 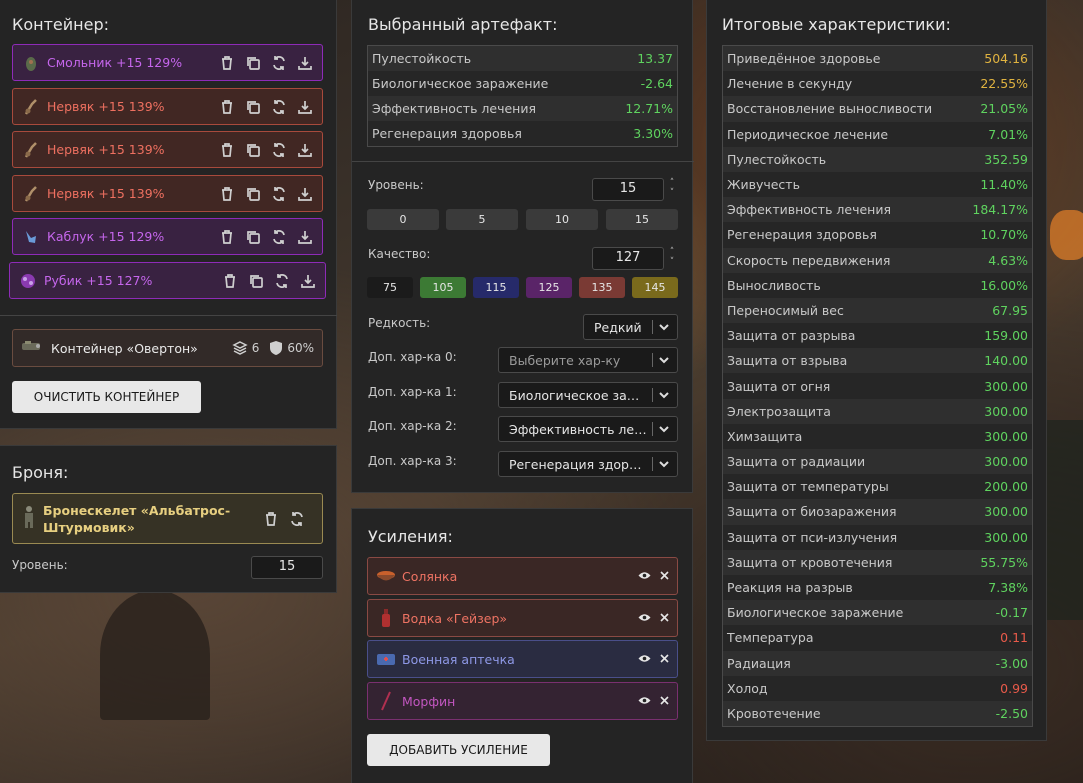 What do you see at coordinates (642, 219) in the screenshot?
I see `level-preset-button: 15` at bounding box center [642, 219].